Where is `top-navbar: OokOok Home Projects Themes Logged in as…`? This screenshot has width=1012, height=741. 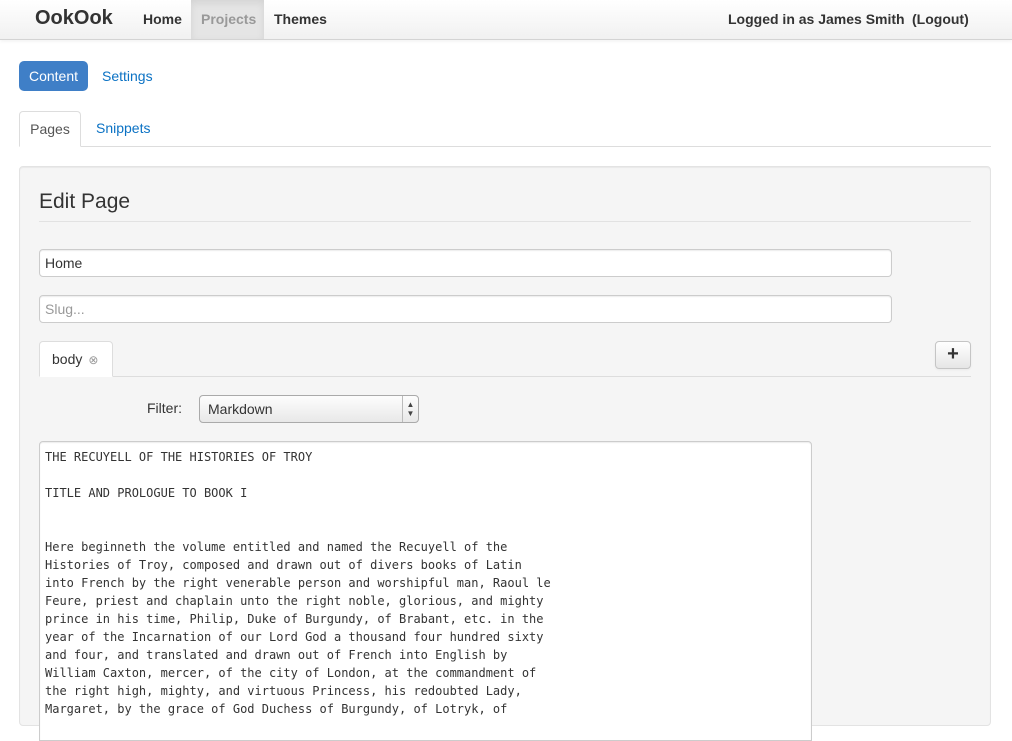 top-navbar: OokOok Home Projects Themes Logged in as… is located at coordinates (506, 20).